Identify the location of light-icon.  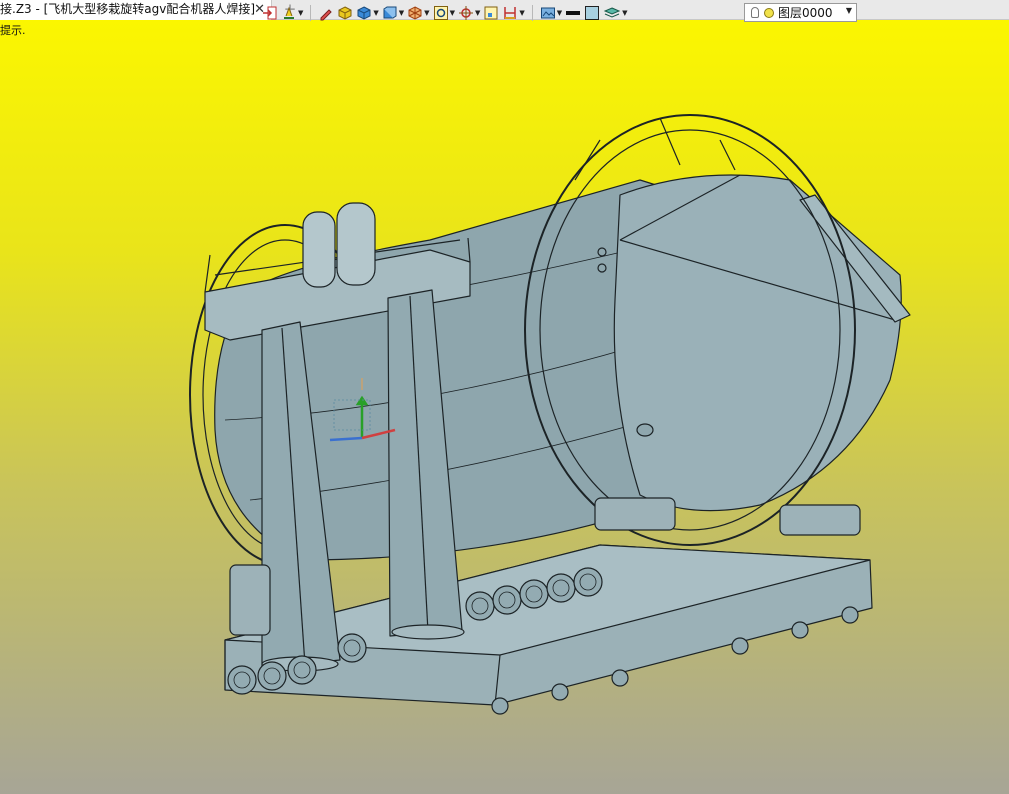
(289, 12).